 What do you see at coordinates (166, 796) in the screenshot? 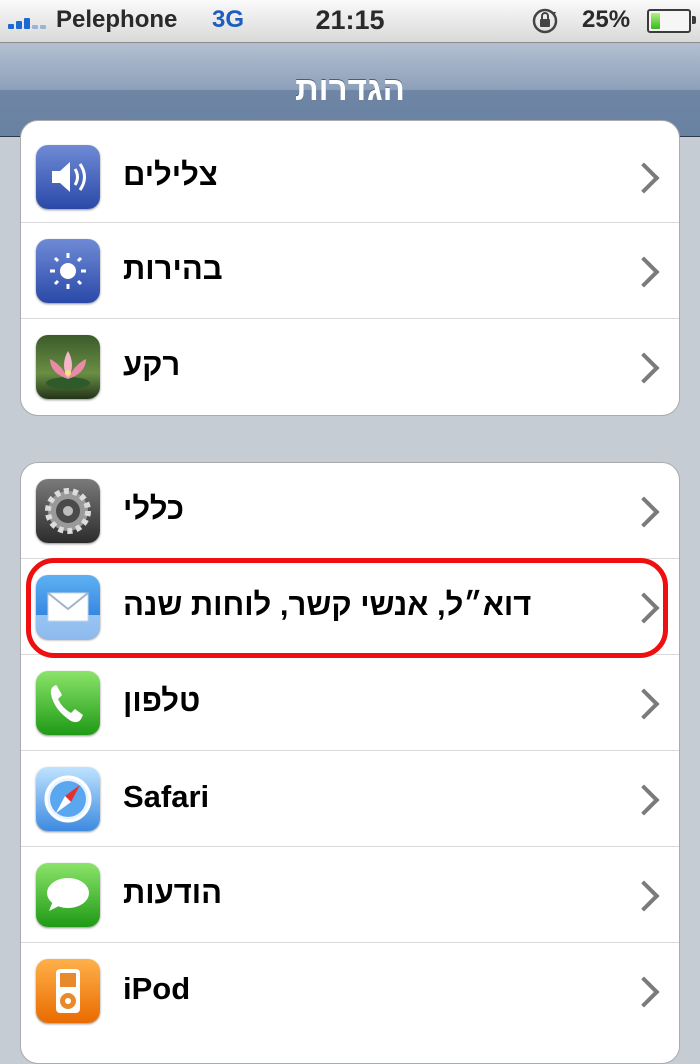
I see `row-label: Safari` at bounding box center [166, 796].